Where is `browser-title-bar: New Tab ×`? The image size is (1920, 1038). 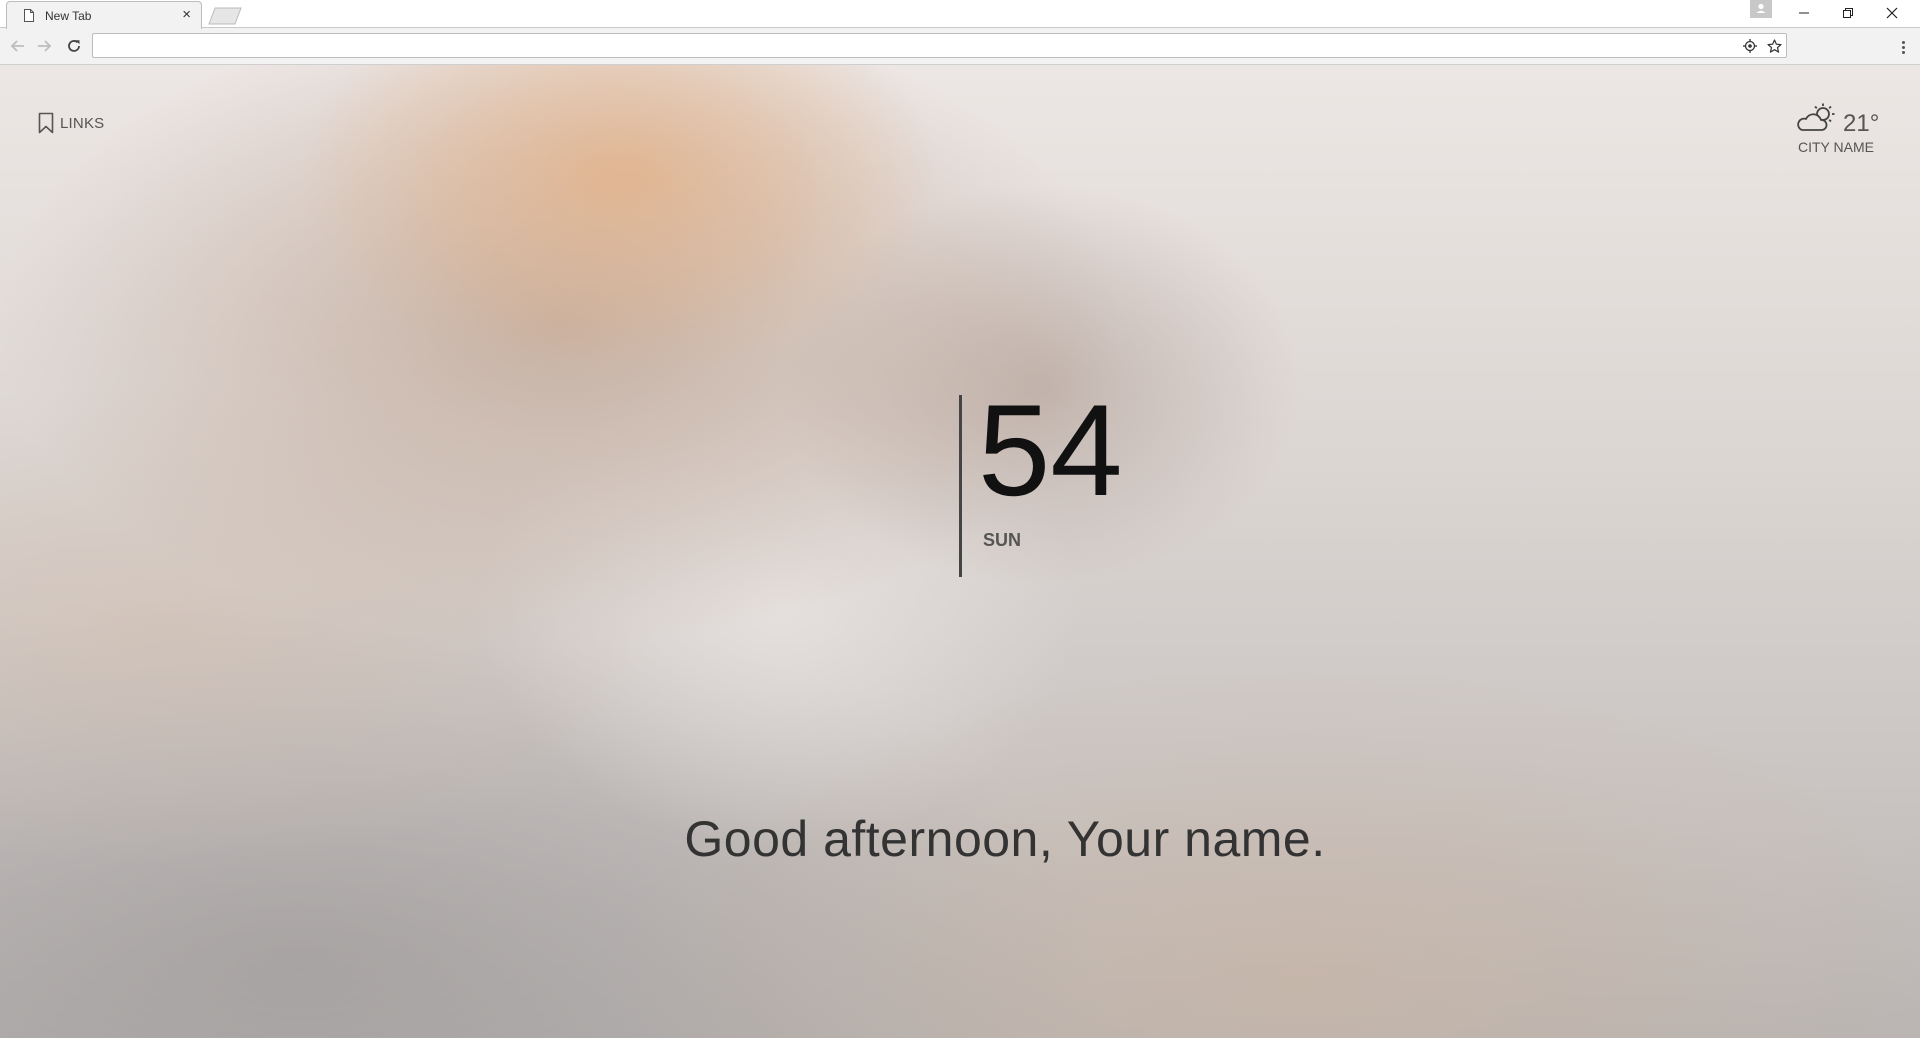
browser-title-bar: New Tab × is located at coordinates (960, 14).